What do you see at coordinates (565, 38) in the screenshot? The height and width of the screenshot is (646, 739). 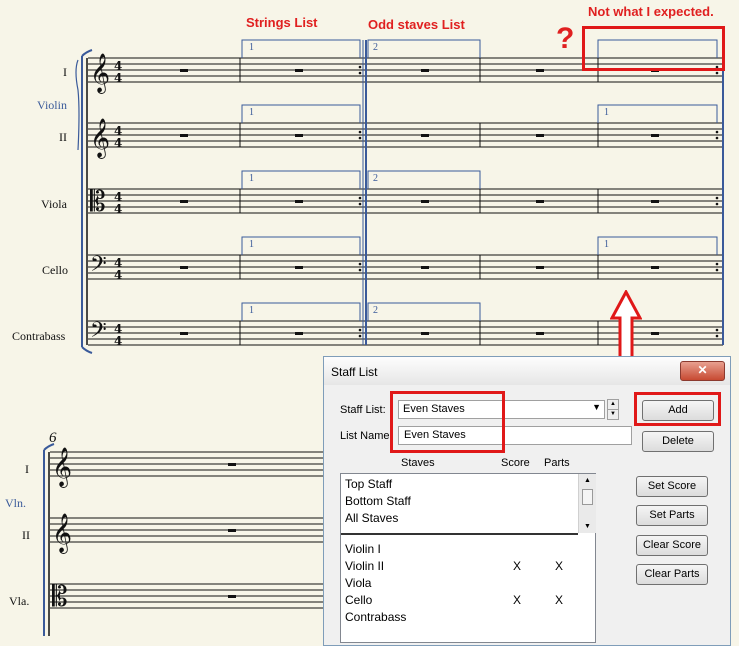 I see `question-mark-annotation: ?` at bounding box center [565, 38].